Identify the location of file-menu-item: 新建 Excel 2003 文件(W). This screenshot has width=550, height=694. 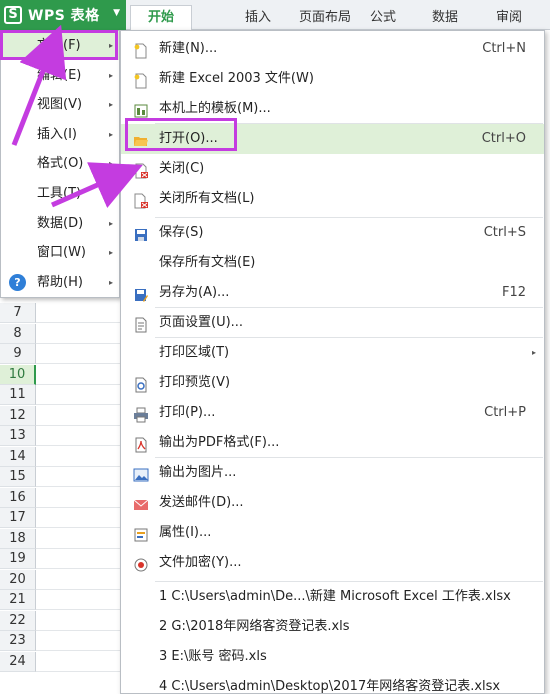
(332, 79).